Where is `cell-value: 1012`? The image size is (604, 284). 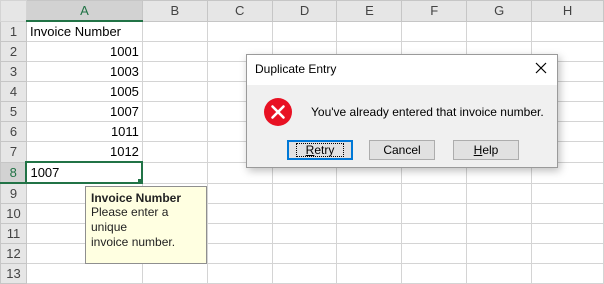 cell-value: 1012 is located at coordinates (124, 151).